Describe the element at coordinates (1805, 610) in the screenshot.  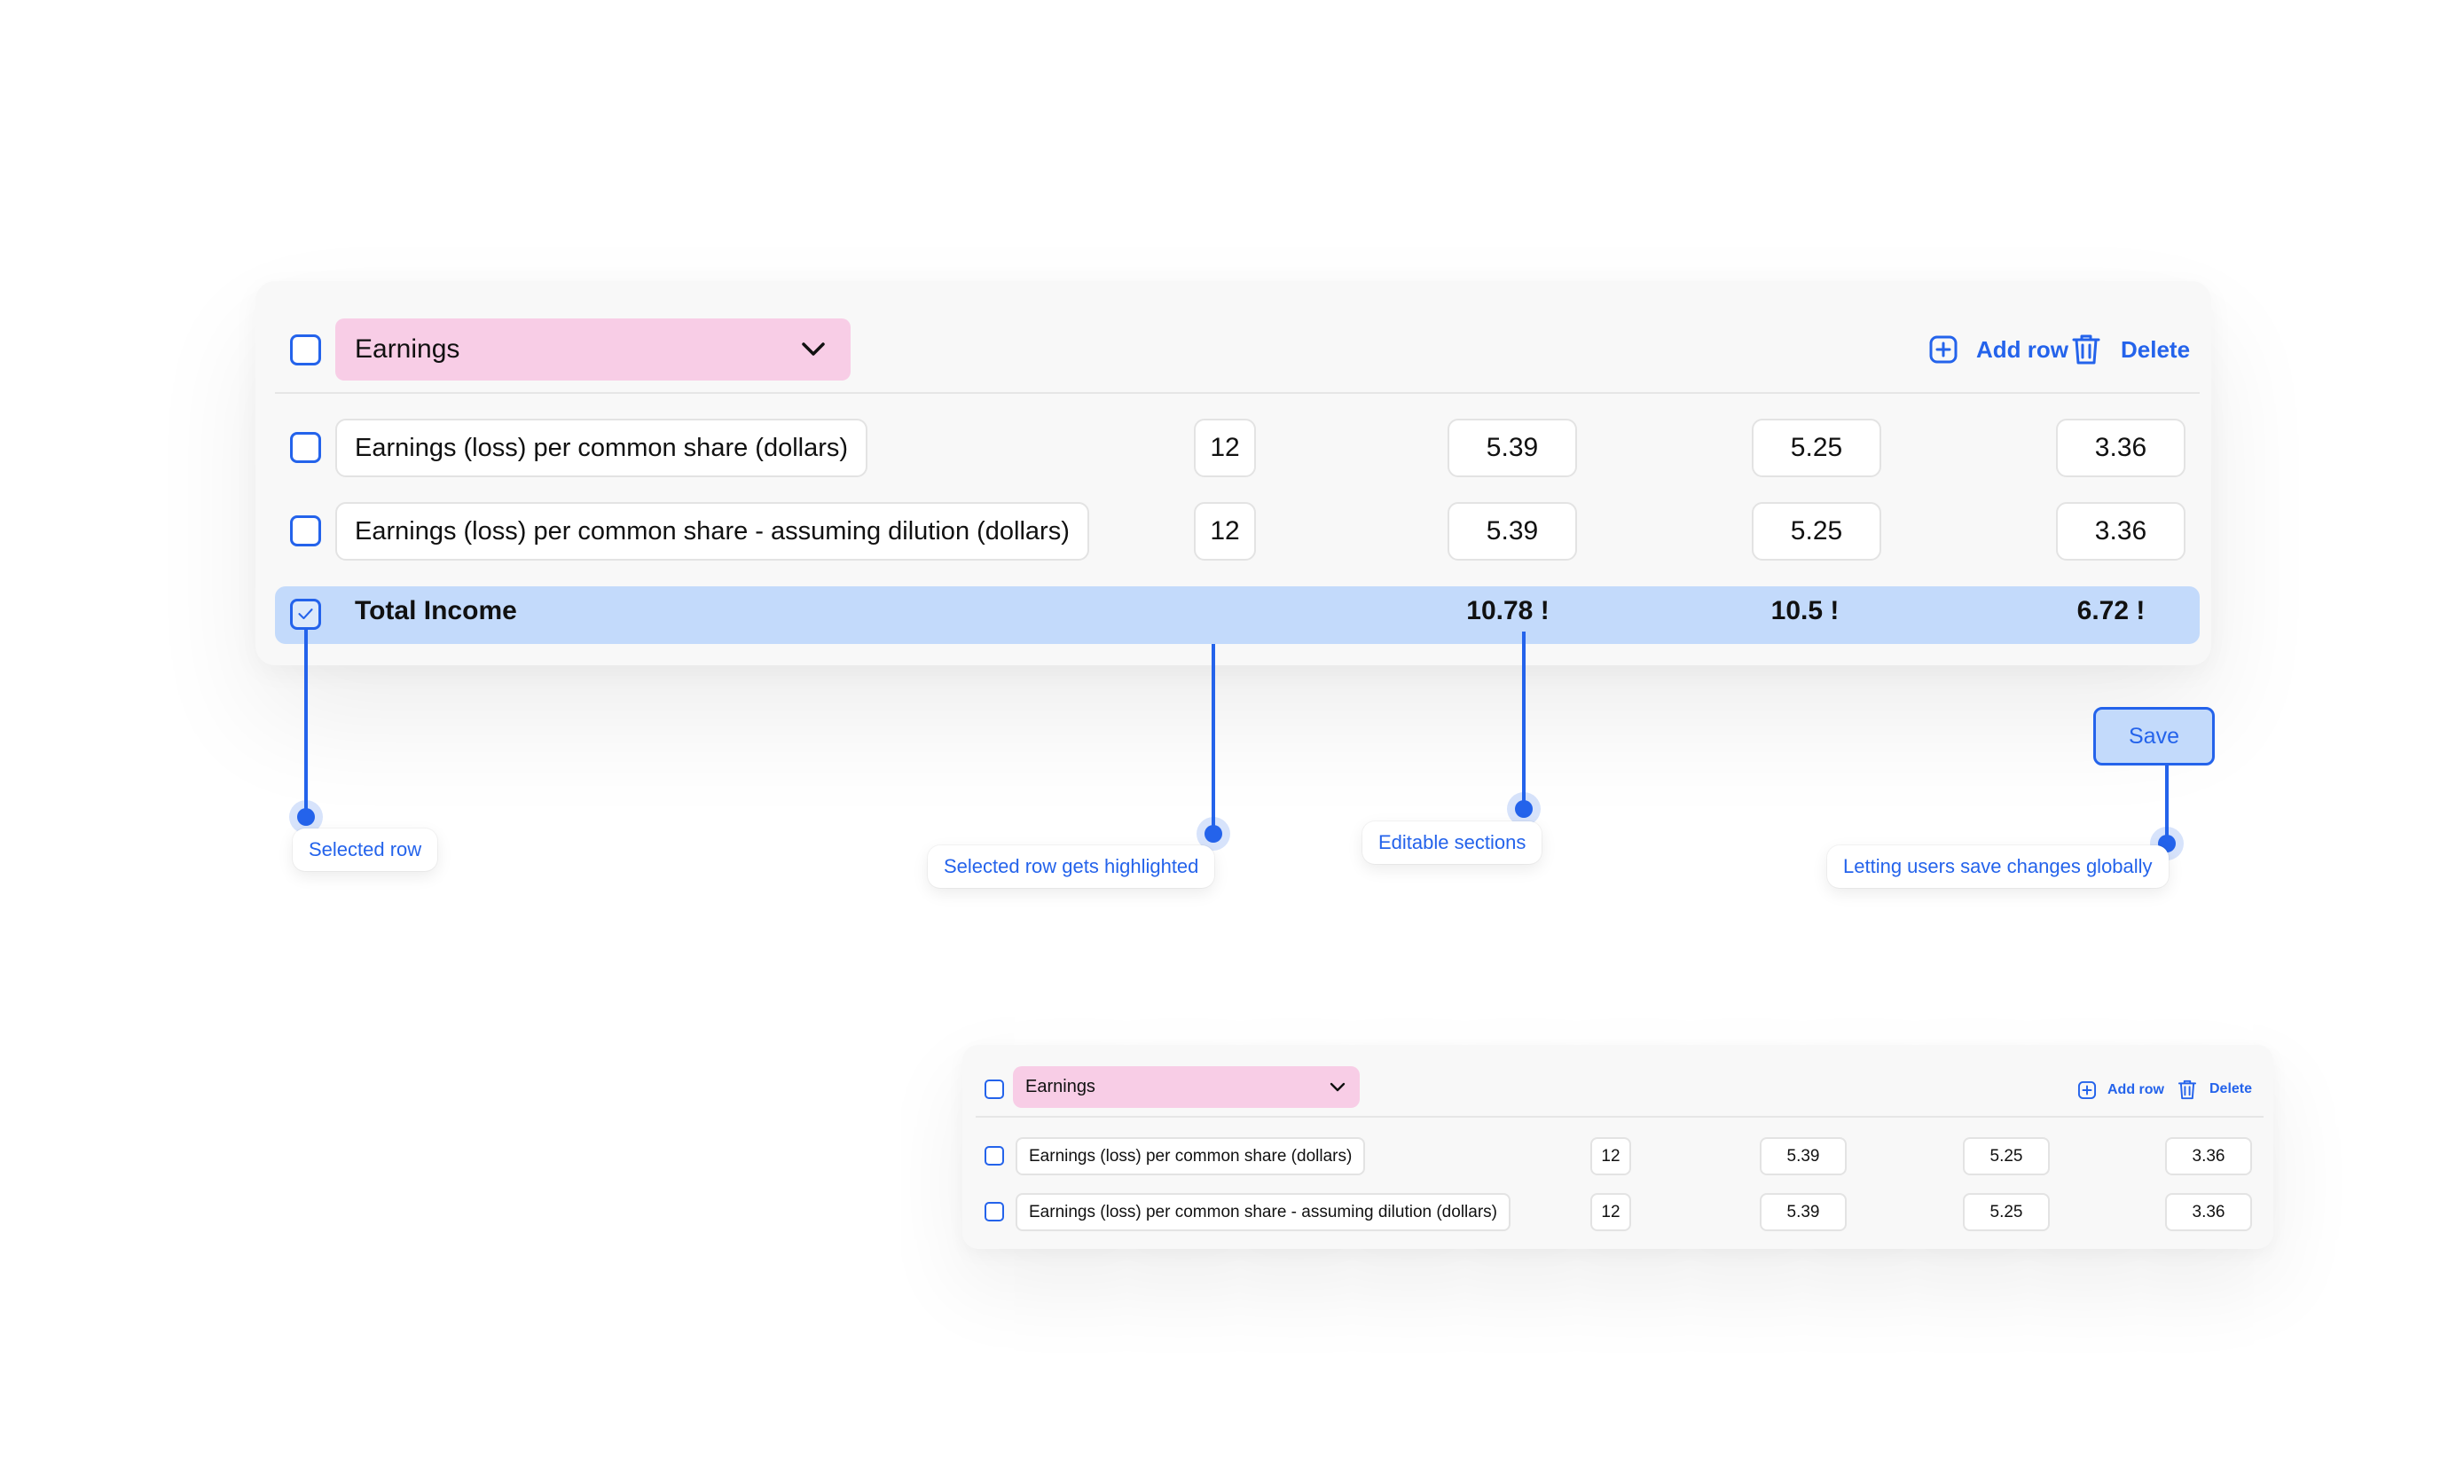
I see `total-value: 10.5 !` at that location.